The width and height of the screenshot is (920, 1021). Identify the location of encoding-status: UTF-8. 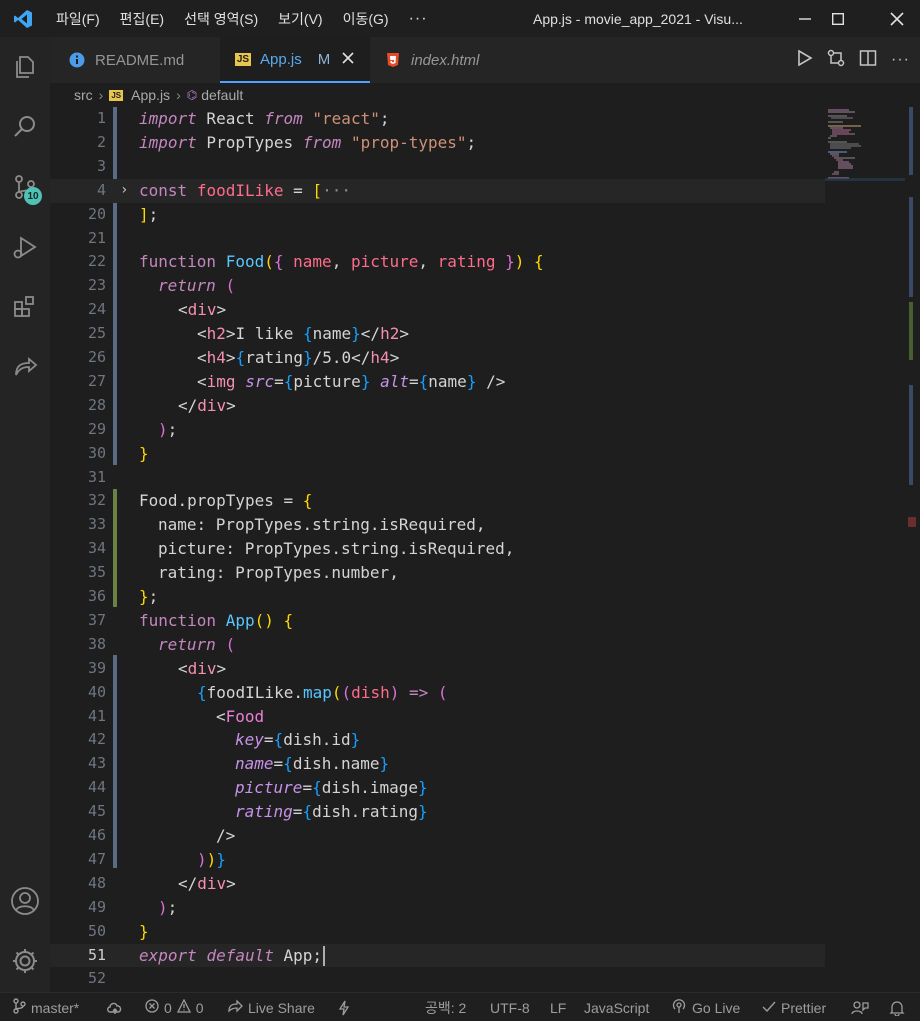
(510, 1007).